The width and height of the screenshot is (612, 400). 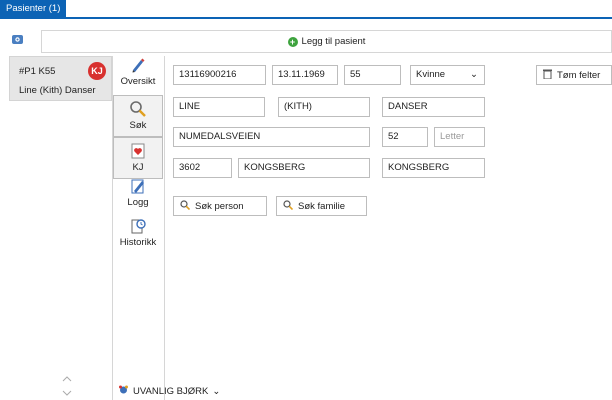 What do you see at coordinates (60, 78) in the screenshot?
I see `patient-card: #P1 K55 KJ Line (Kith) Danser` at bounding box center [60, 78].